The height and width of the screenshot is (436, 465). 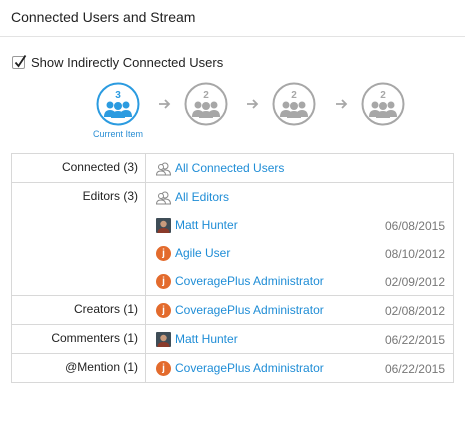 What do you see at coordinates (299, 225) in the screenshot?
I see `user-entry: Matt Hunter 06/08/2015` at bounding box center [299, 225].